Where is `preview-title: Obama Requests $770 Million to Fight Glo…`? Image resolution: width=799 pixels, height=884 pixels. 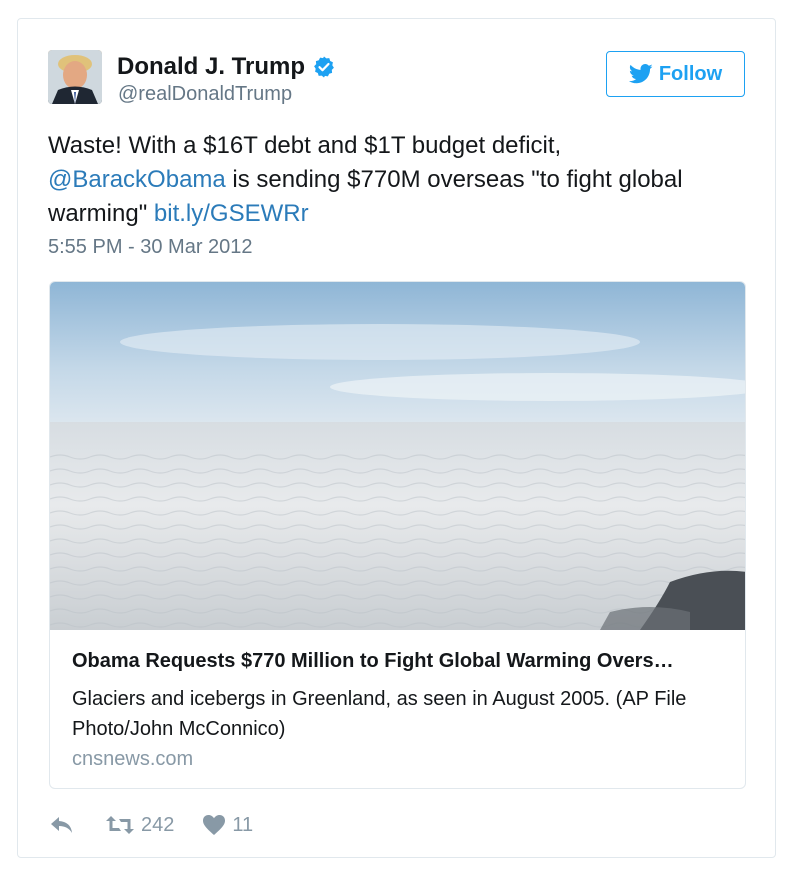 preview-title: Obama Requests $770 Million to Fight Glo… is located at coordinates (373, 661).